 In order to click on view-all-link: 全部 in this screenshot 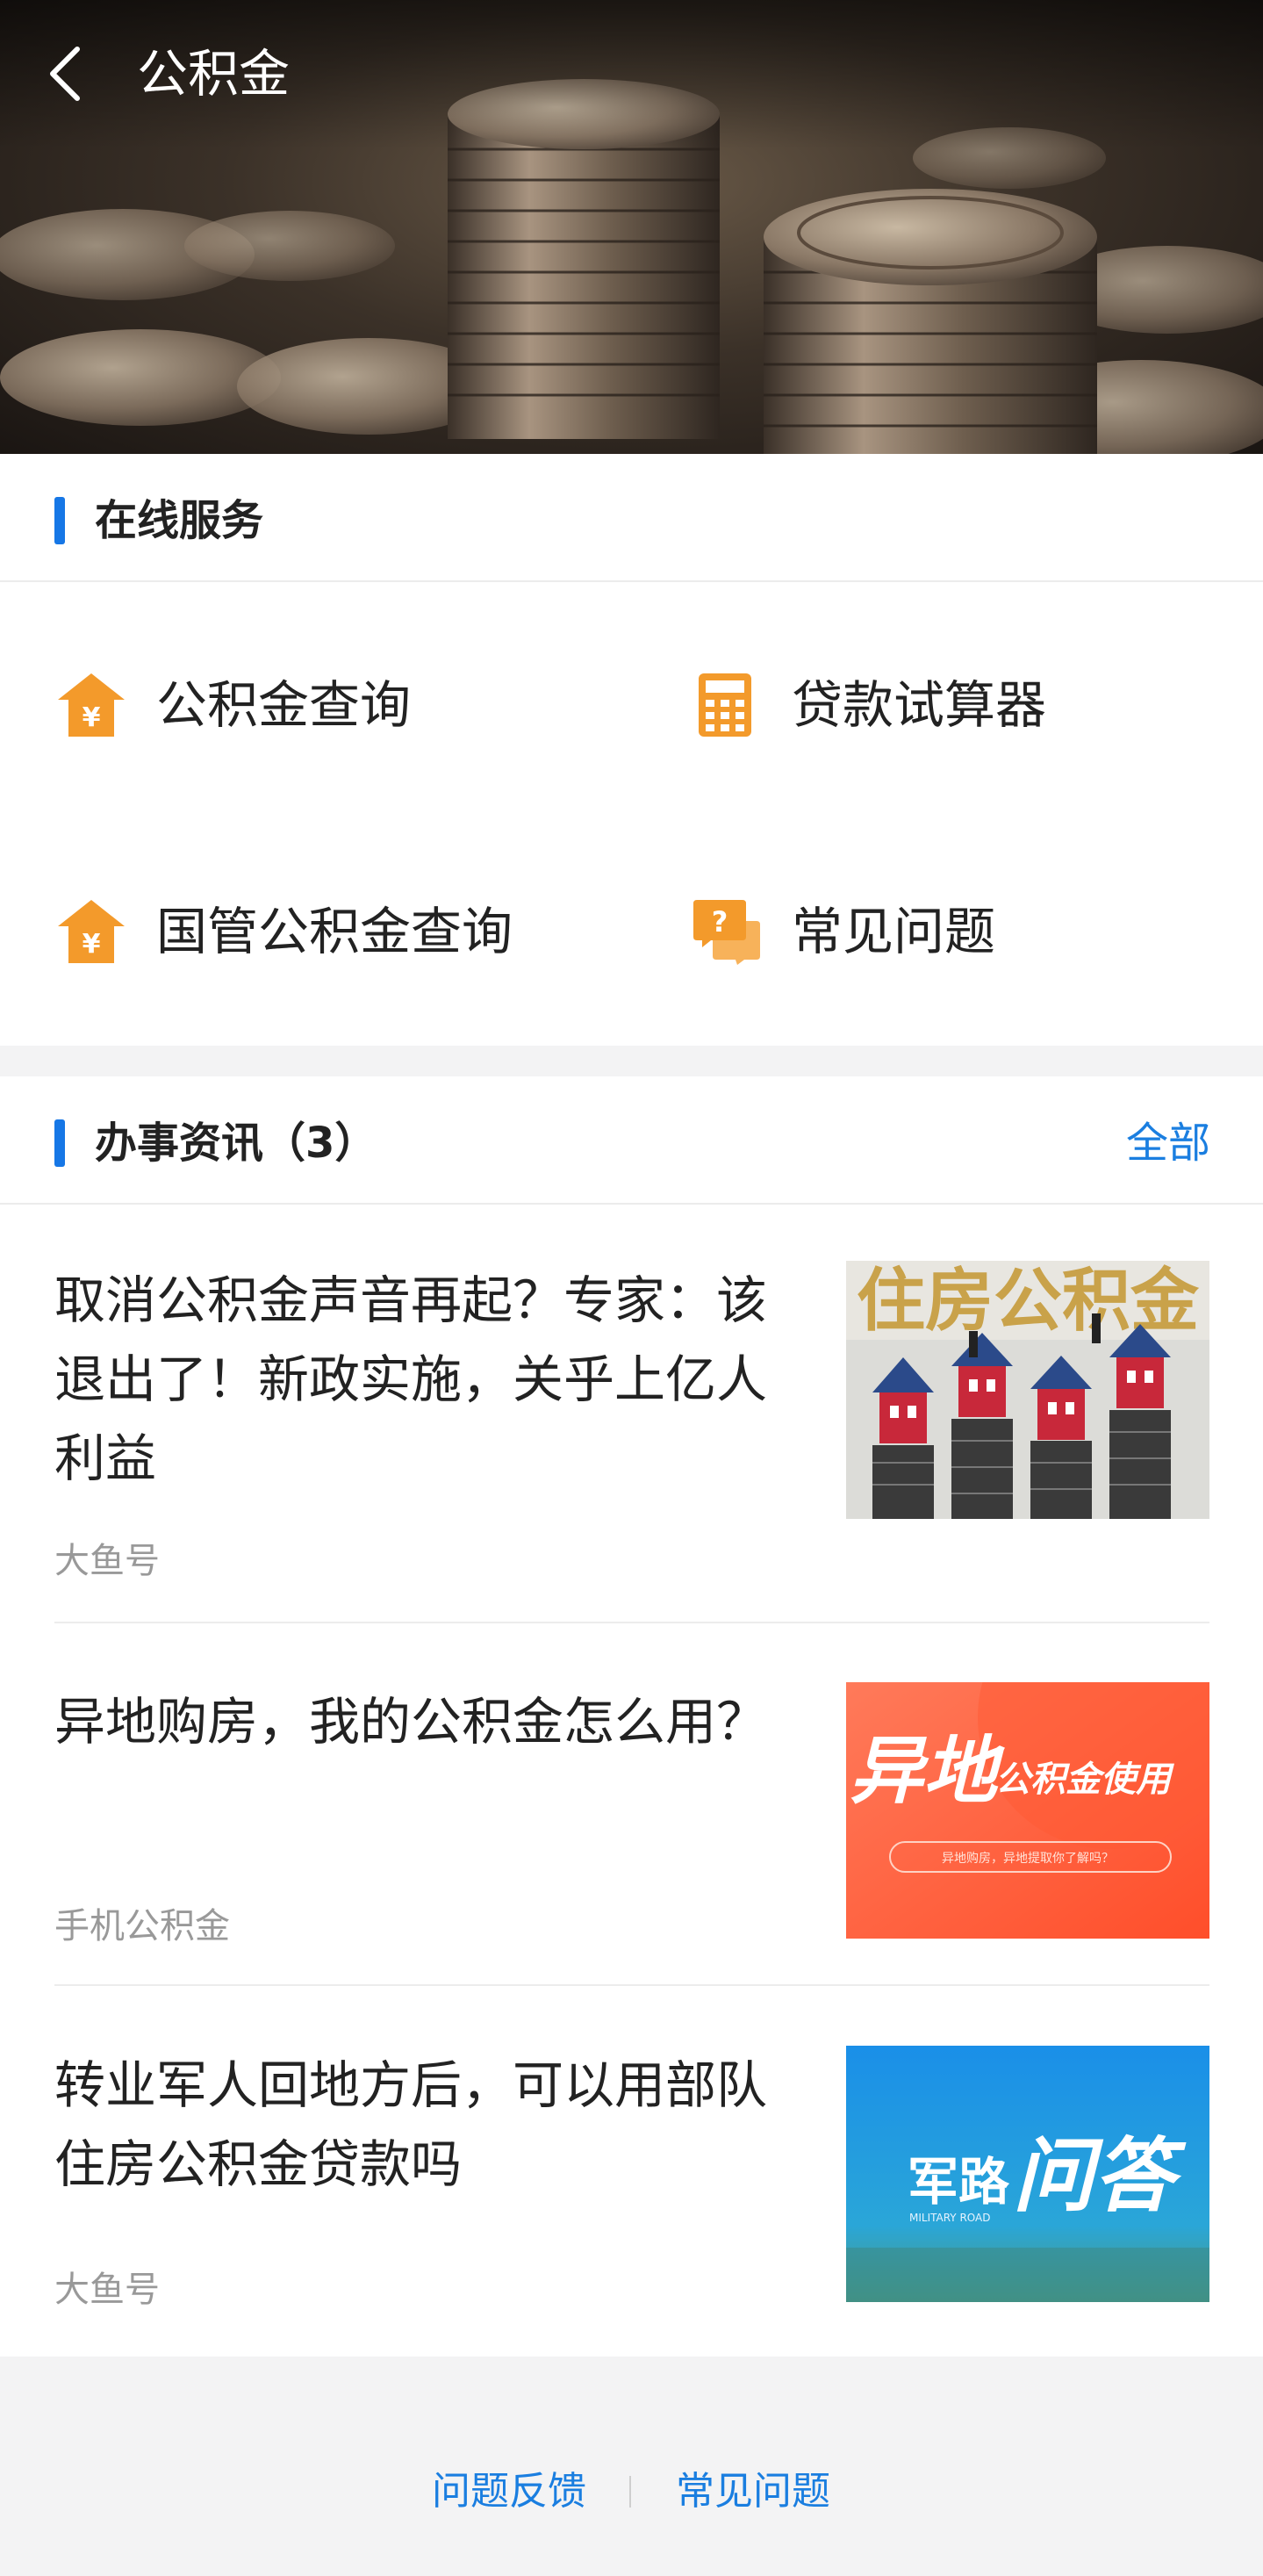, I will do `click(1168, 1143)`.